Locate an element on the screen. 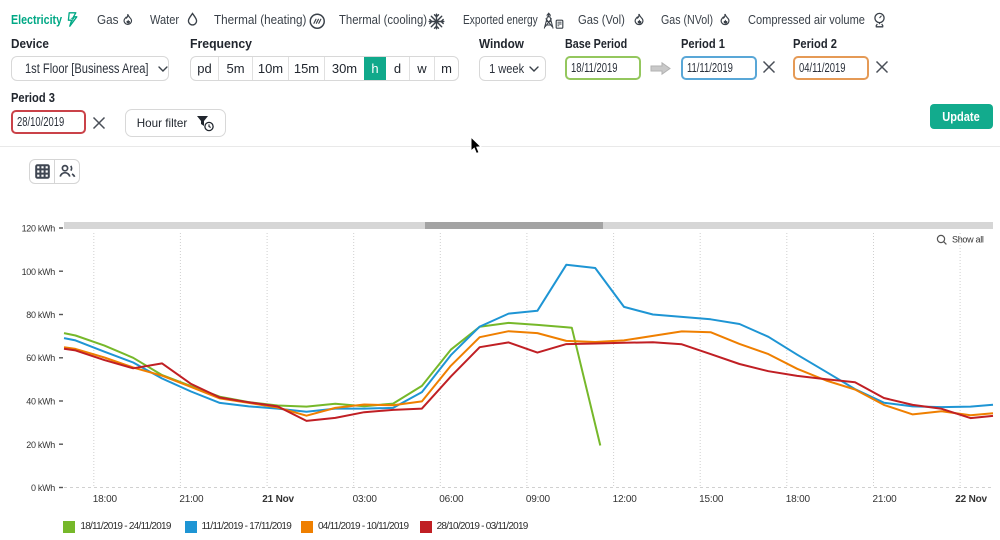 The image size is (1000, 540). svg-text: 09:00 is located at coordinates (538, 499).